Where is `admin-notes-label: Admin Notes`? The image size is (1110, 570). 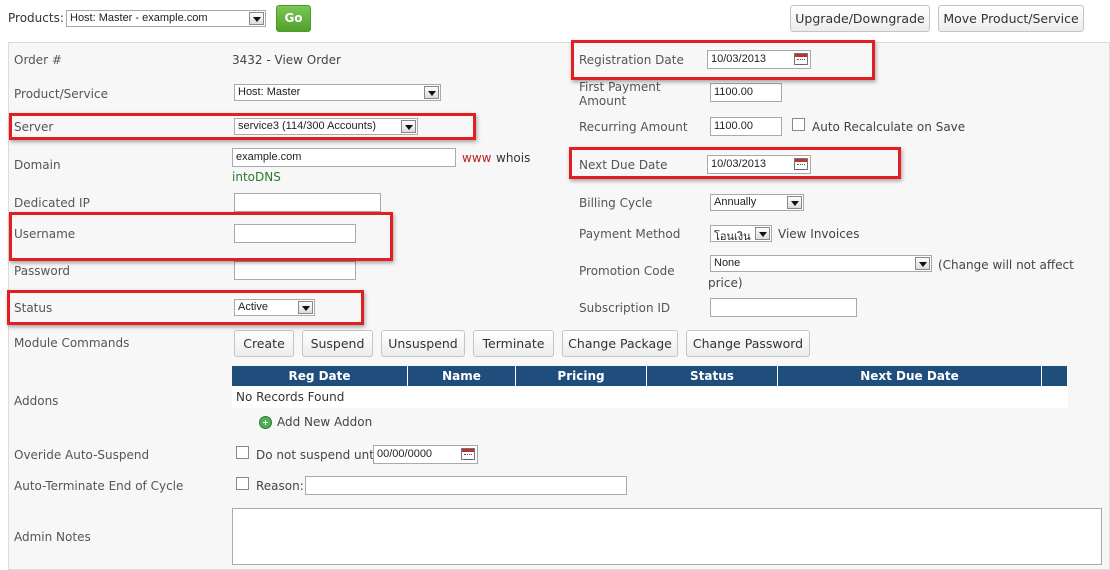
admin-notes-label: Admin Notes is located at coordinates (52, 537).